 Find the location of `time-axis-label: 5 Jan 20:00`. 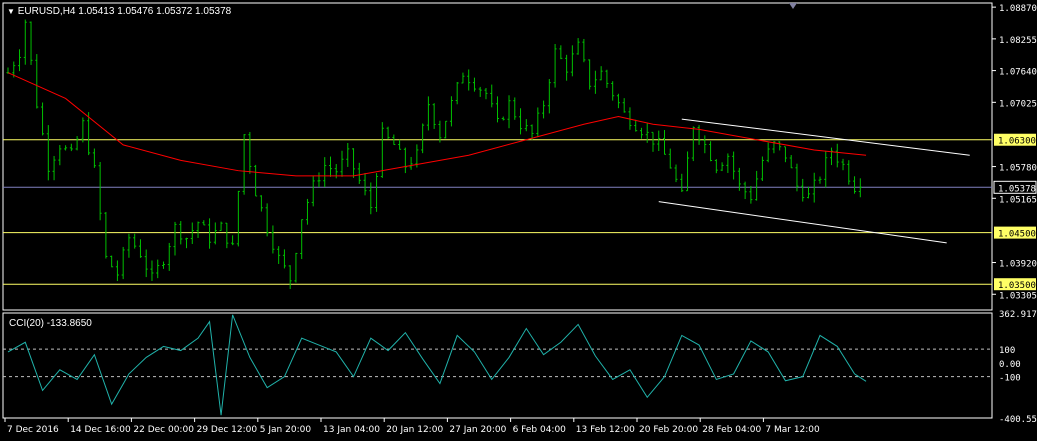

time-axis-label: 5 Jan 20:00 is located at coordinates (286, 430).